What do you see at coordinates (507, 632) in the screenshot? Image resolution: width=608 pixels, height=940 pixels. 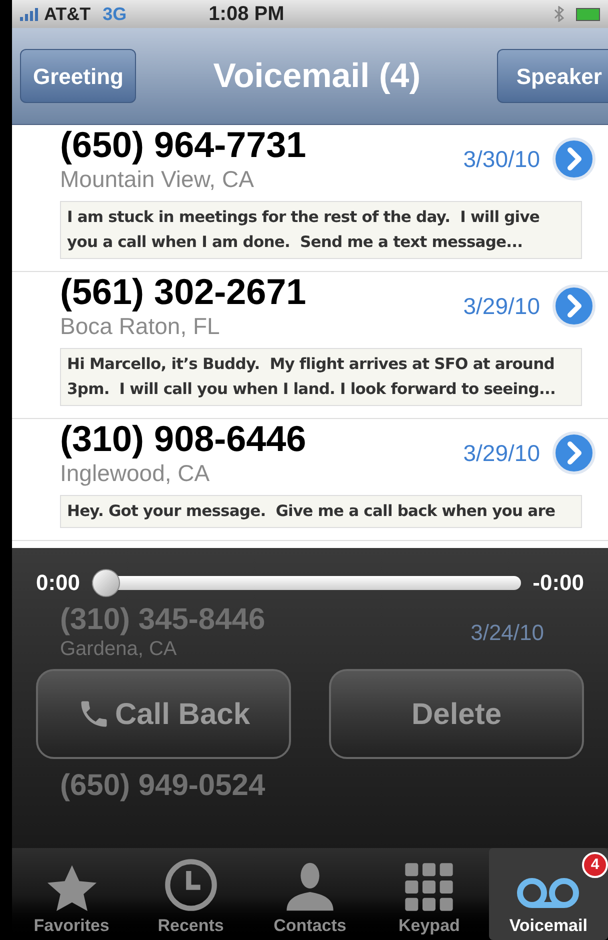 I see `voicemail-date: 3/24/10` at bounding box center [507, 632].